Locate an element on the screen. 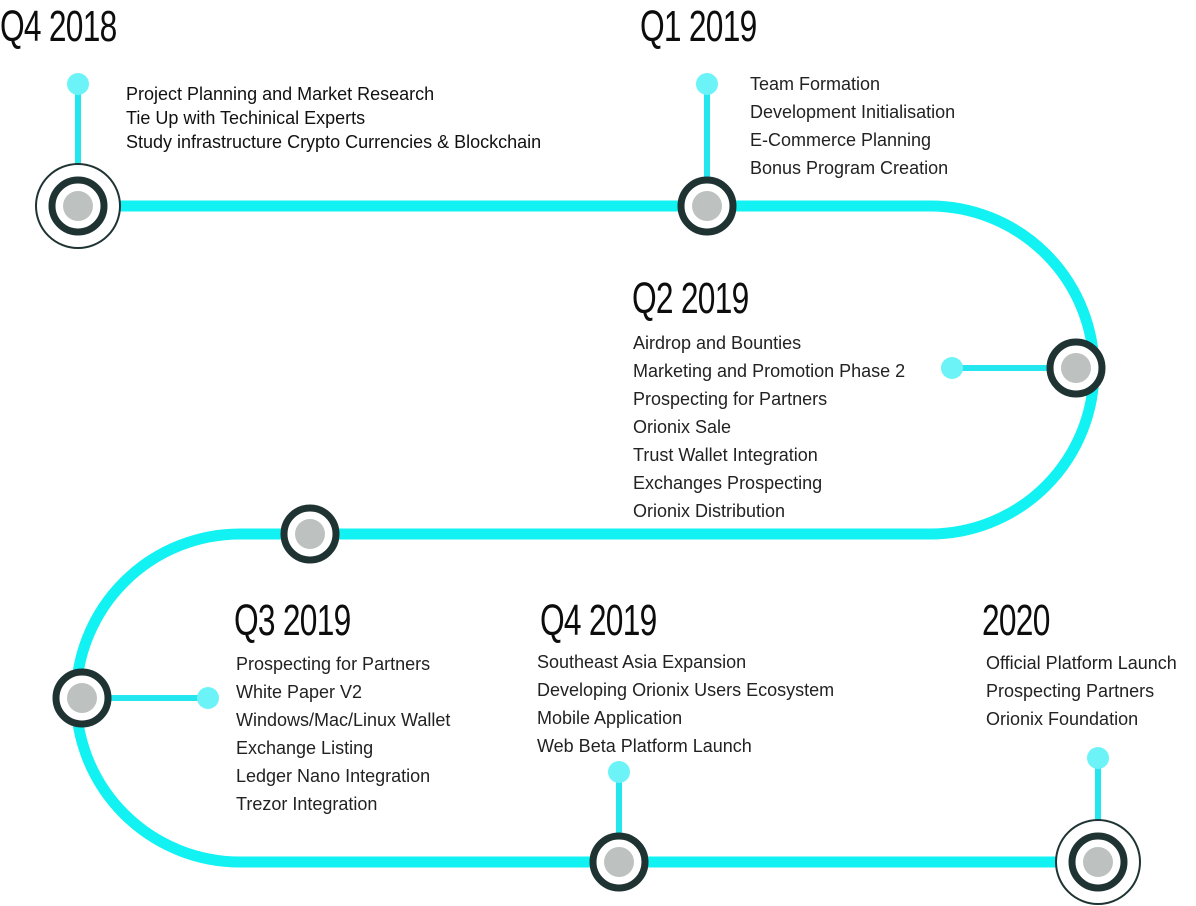 This screenshot has height=906, width=1196. list-item: Windows/Mac/Linux Wallet is located at coordinates (343, 720).